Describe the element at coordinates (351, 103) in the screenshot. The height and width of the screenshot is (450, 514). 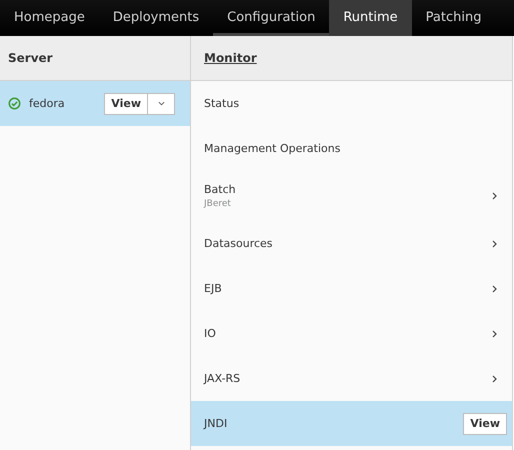
I see `monitor-item: Status` at that location.